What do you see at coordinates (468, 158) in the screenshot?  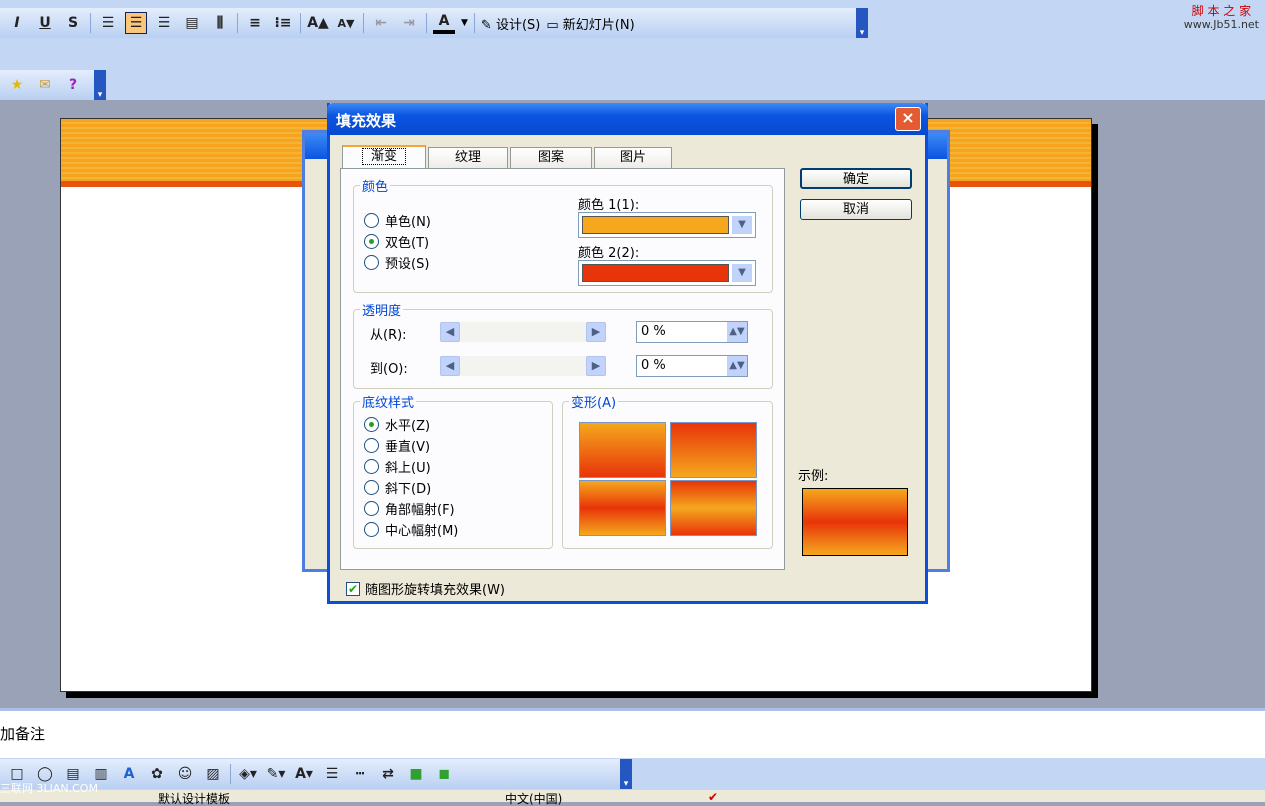 I see `tab-texture: 纹理` at bounding box center [468, 158].